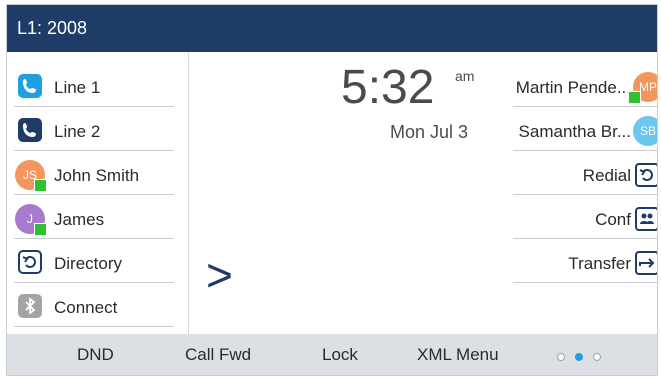 Image resolution: width=661 pixels, height=379 pixels. I want to click on softkey-dnd: DND, so click(95, 355).